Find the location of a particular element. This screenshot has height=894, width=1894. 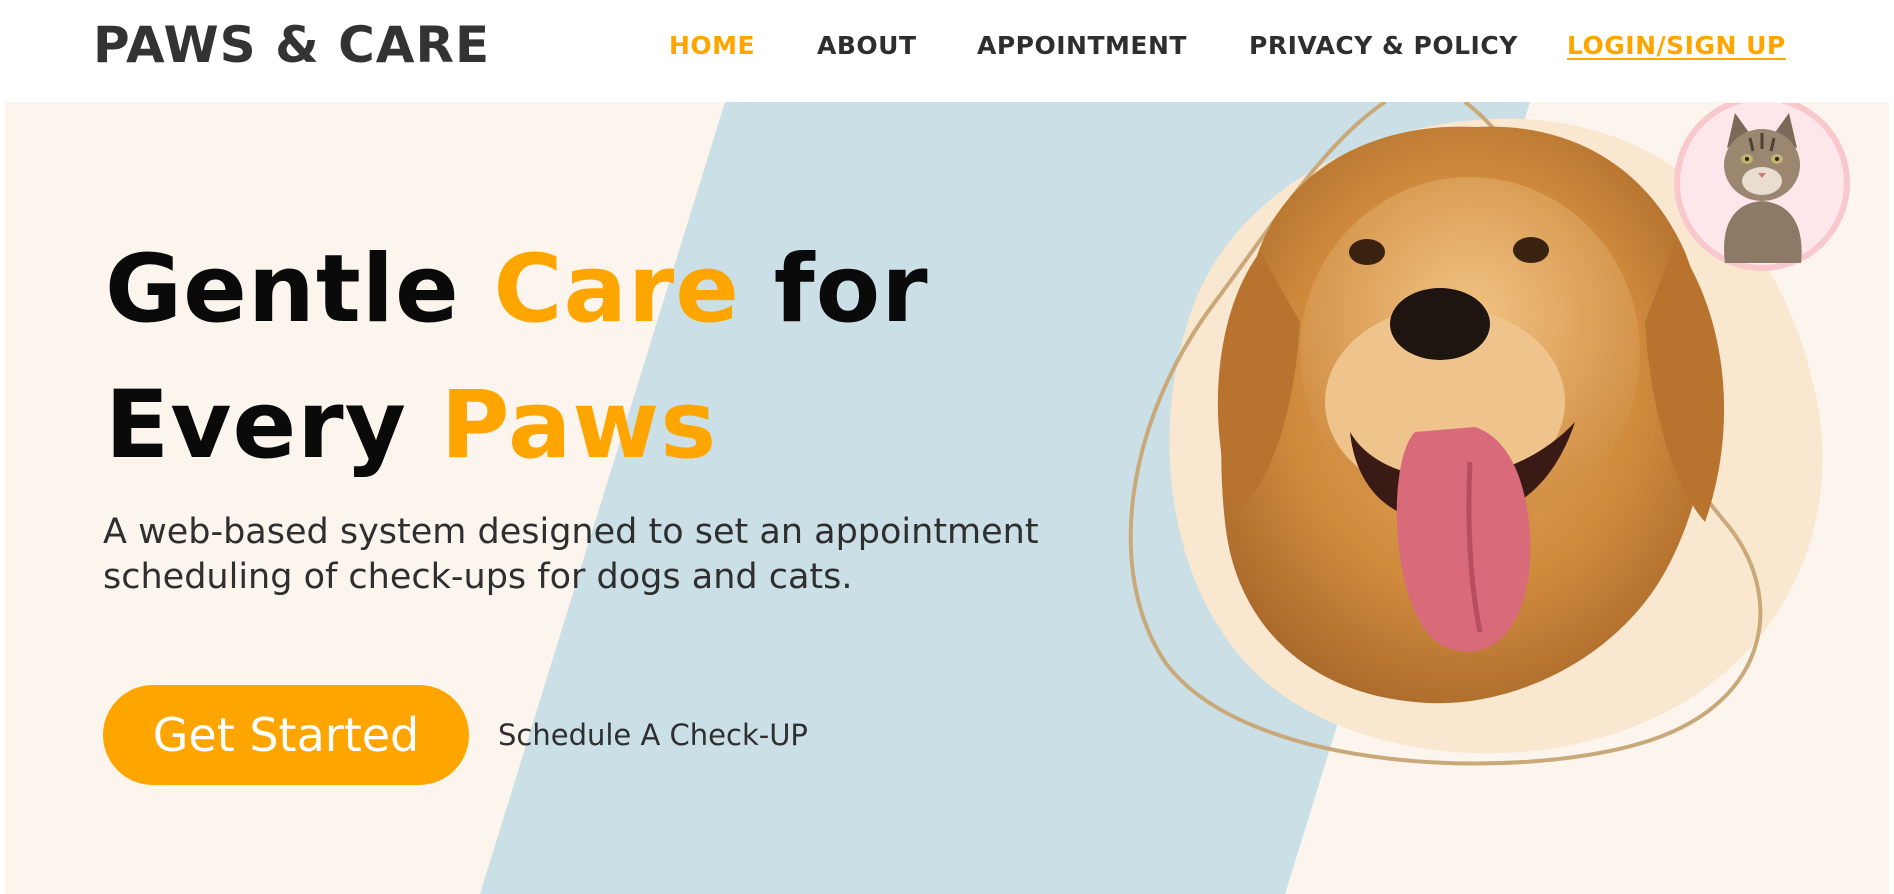

nav-home-link: HOME is located at coordinates (712, 46).